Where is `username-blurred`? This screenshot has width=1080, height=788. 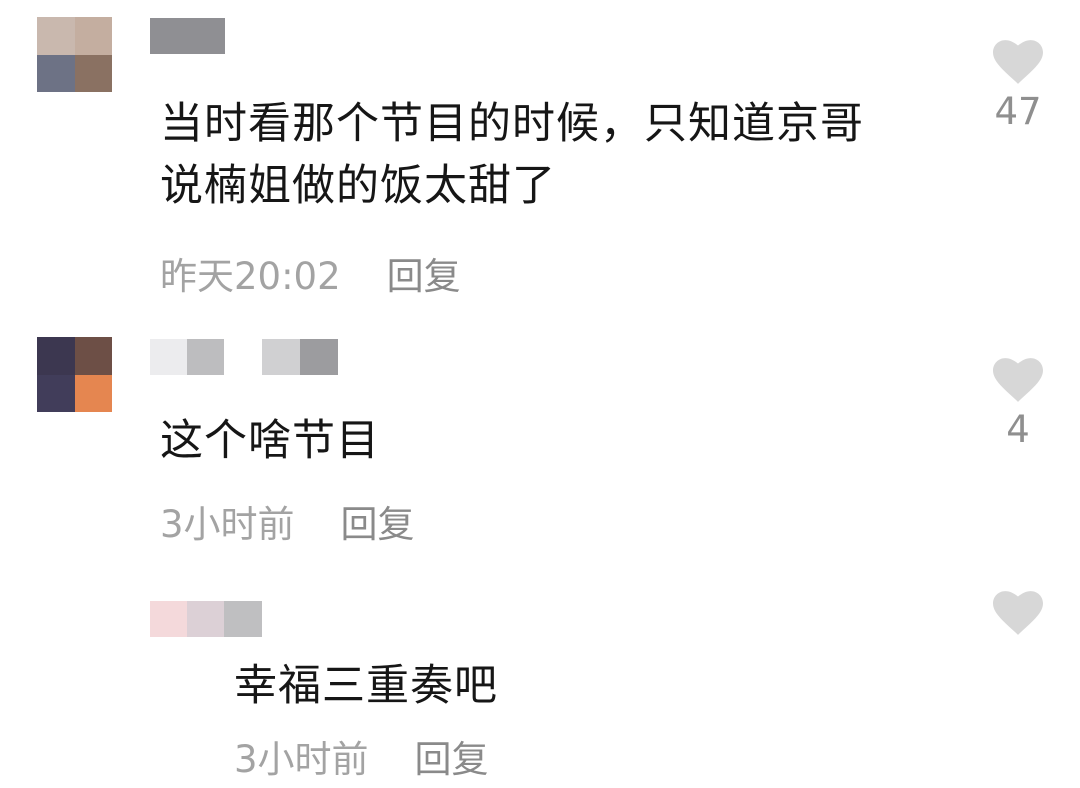
username-blurred is located at coordinates (206, 619).